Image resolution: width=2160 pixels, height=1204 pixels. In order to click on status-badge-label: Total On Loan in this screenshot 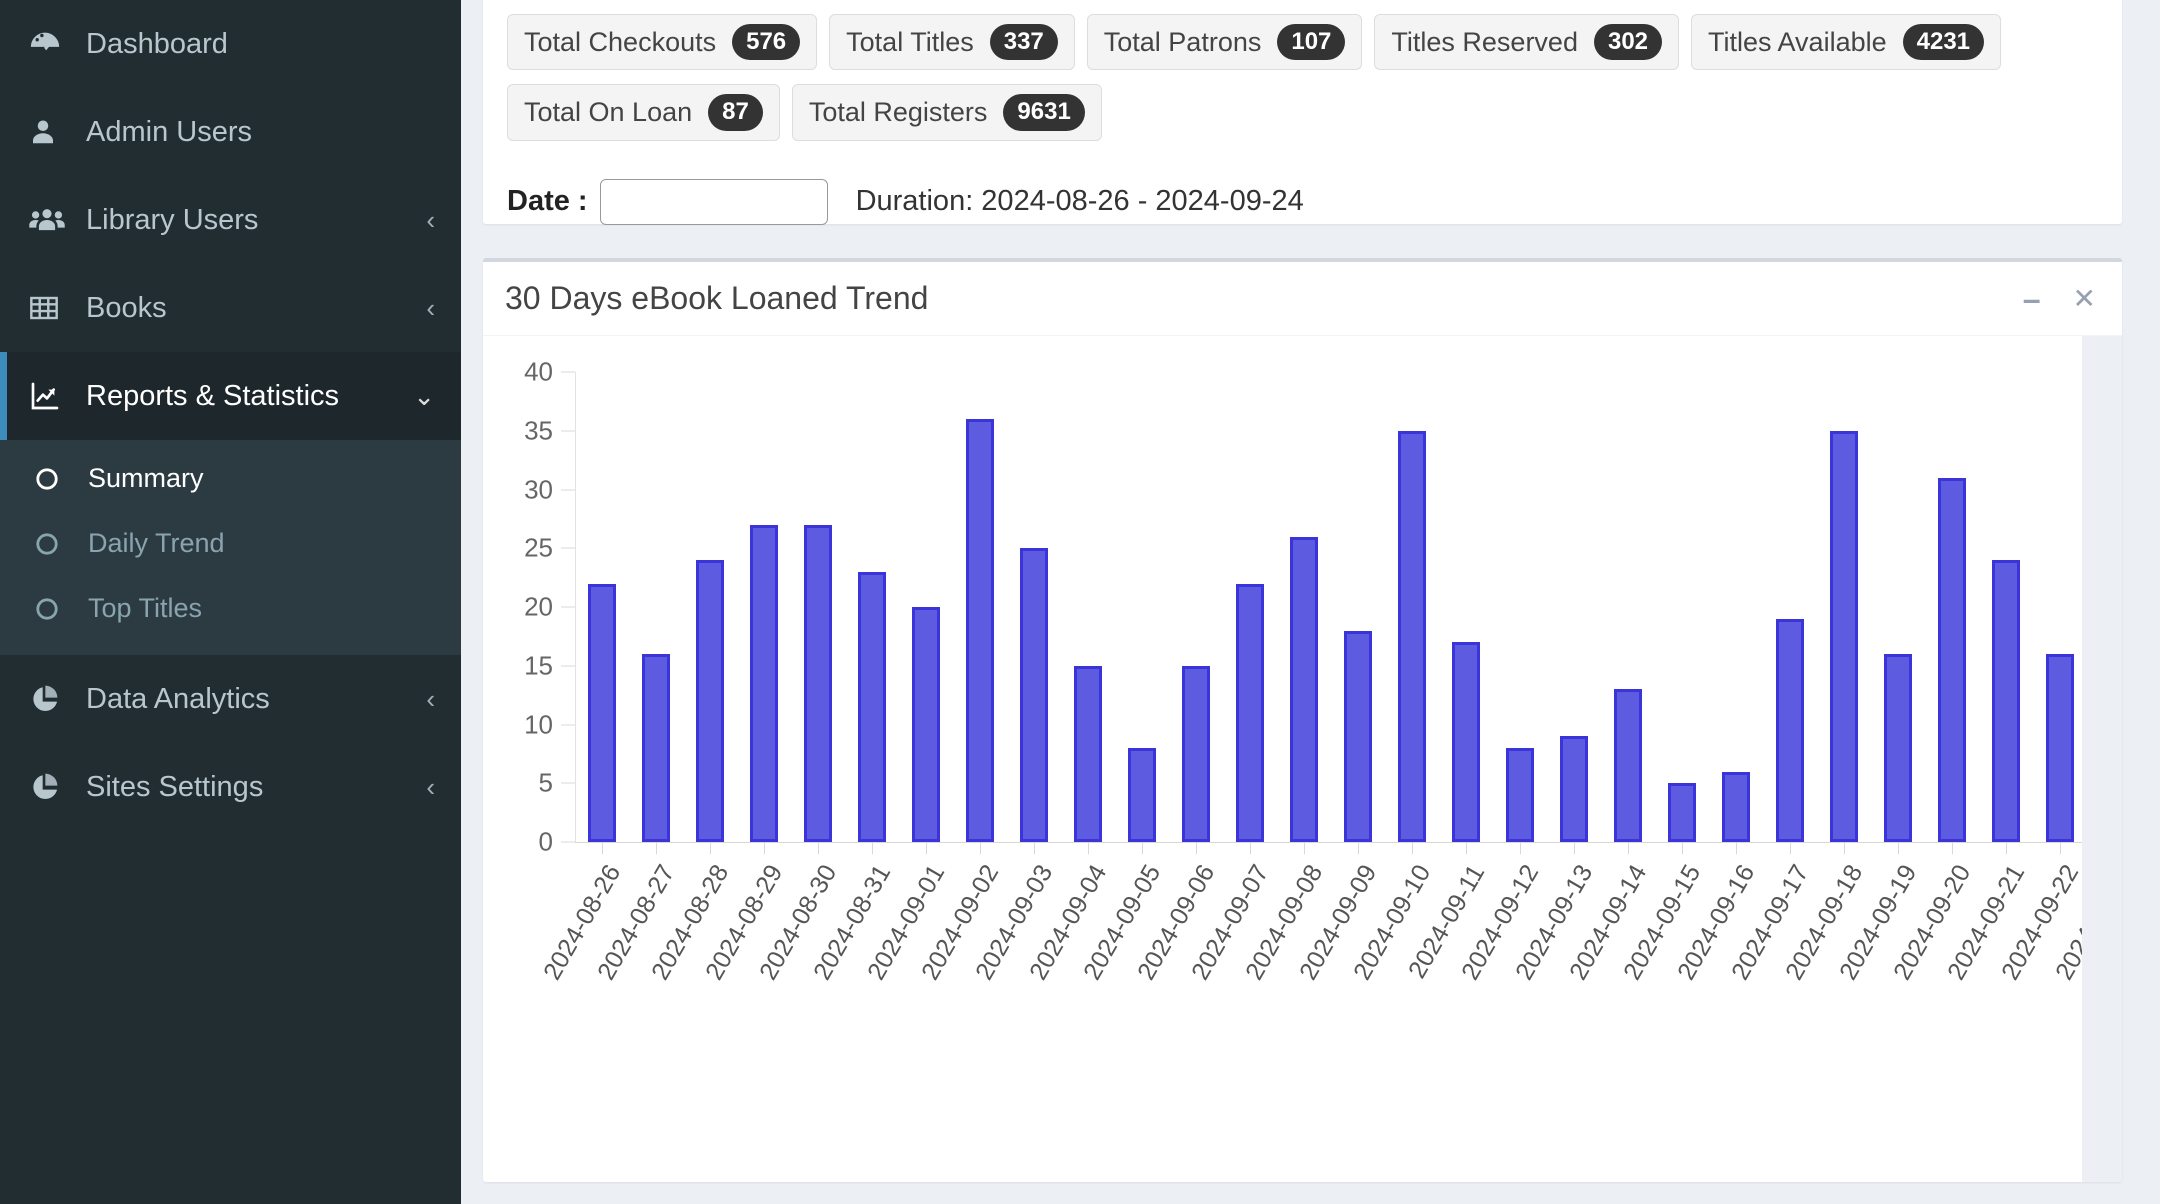, I will do `click(608, 111)`.